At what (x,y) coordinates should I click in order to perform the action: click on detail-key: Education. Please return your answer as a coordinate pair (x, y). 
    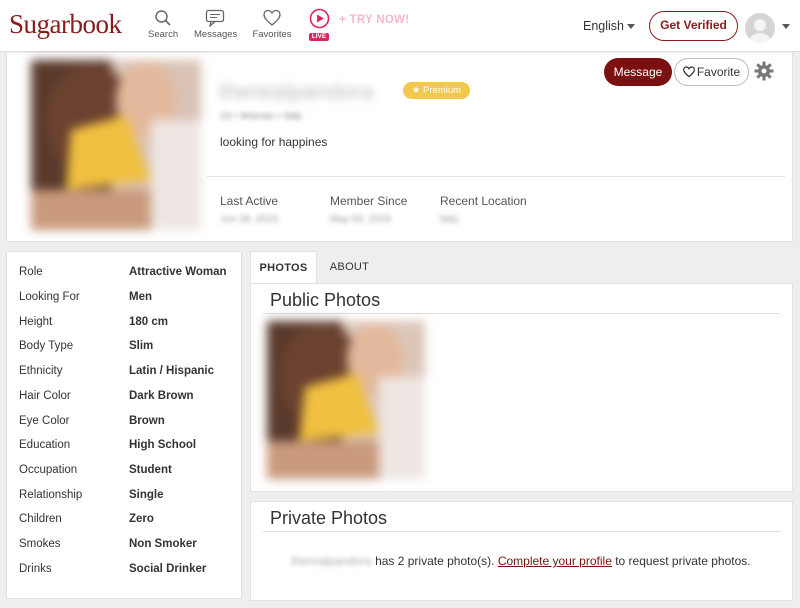
    Looking at the image, I should click on (45, 445).